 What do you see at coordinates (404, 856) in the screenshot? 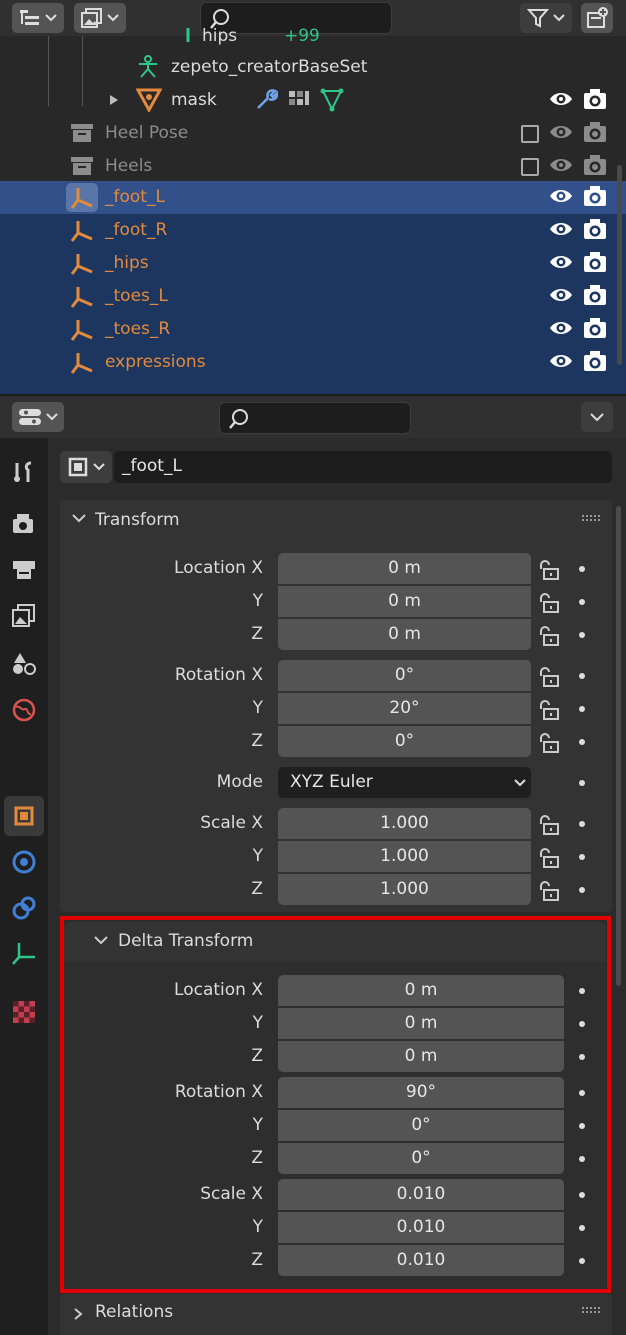
I see `scale-y-field: 1.000` at bounding box center [404, 856].